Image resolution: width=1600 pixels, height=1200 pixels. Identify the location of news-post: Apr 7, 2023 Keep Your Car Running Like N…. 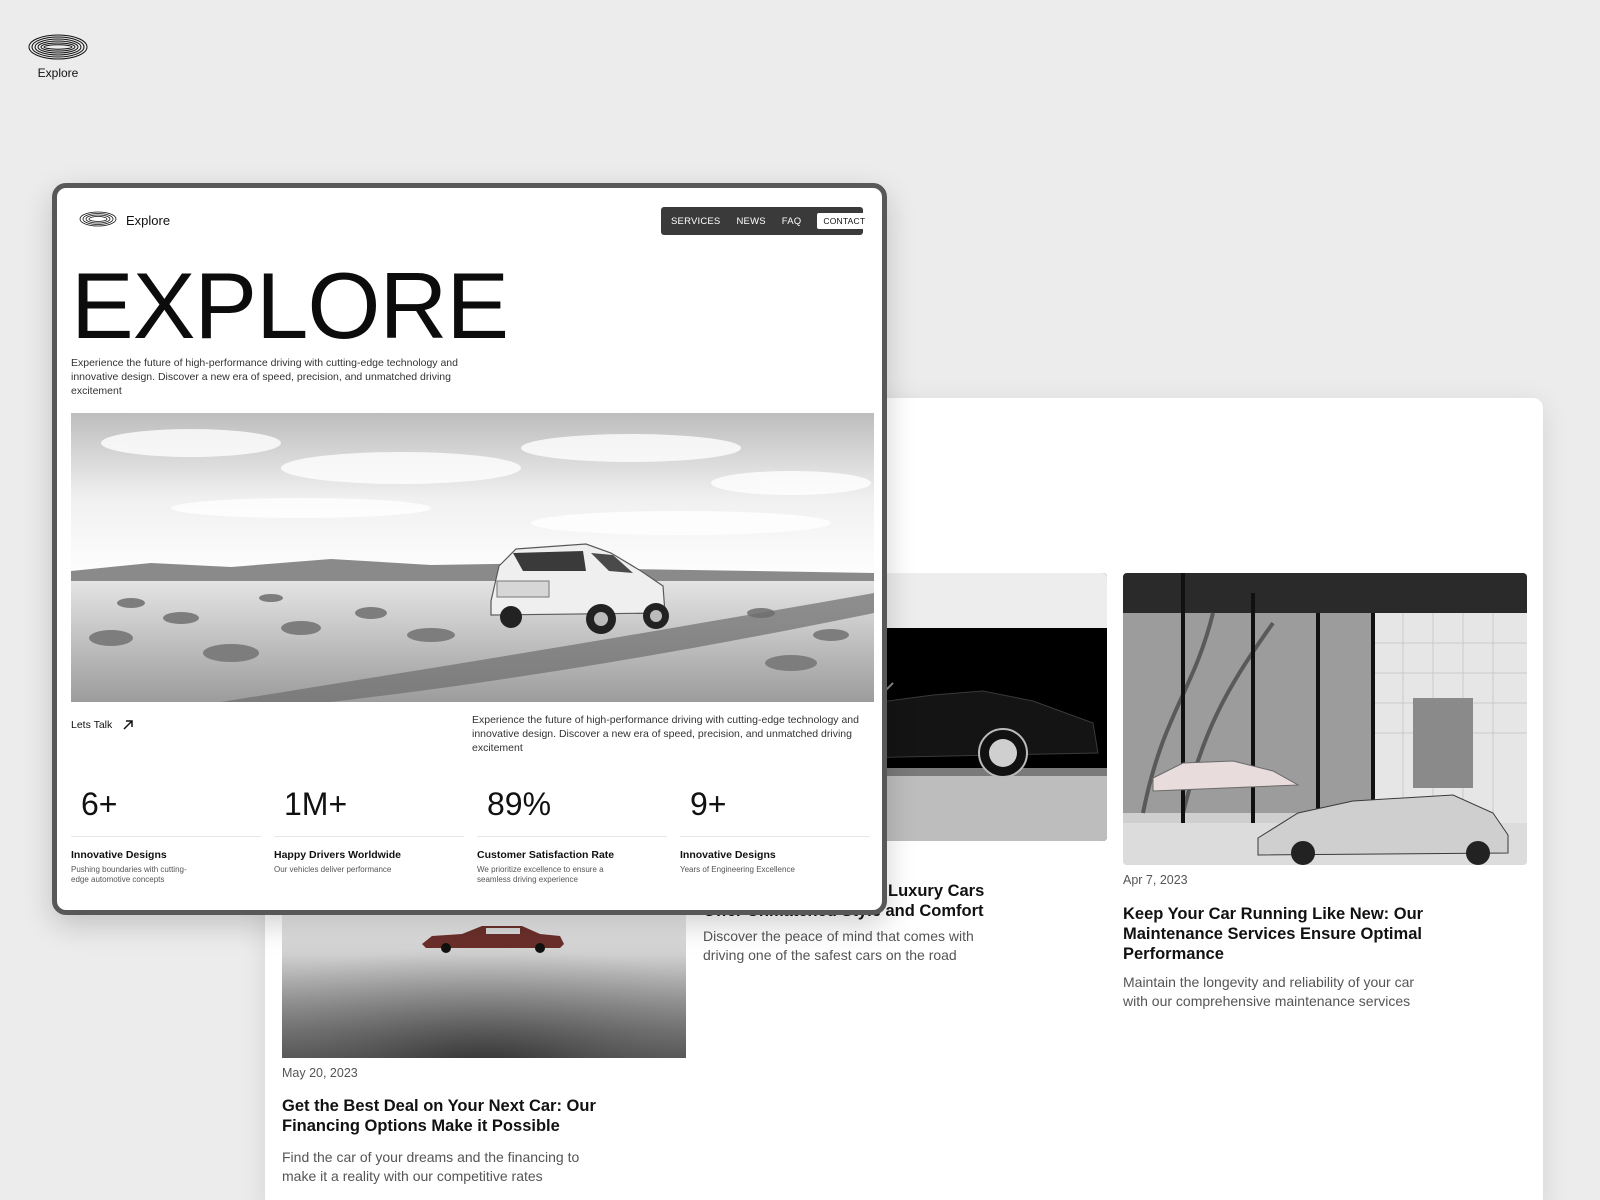
(1325, 803).